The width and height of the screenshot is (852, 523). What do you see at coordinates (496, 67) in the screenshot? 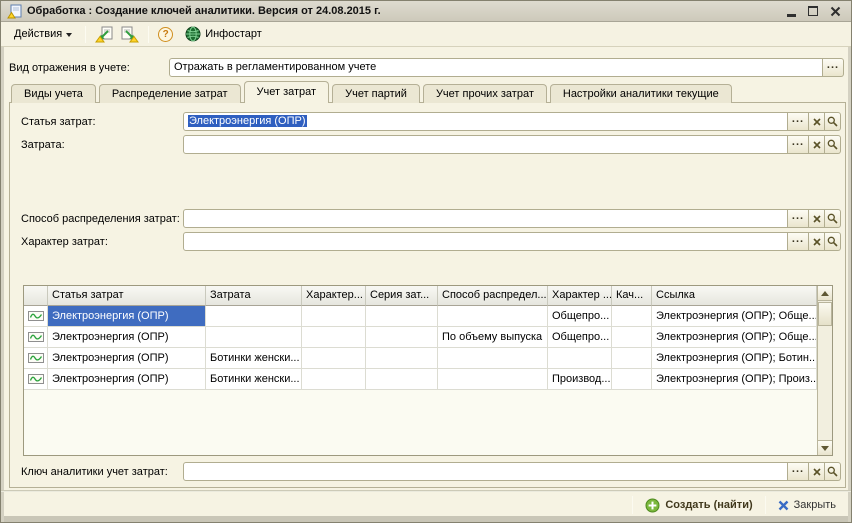
I see `reflection-type-input: Отражать в регламентированном учете` at bounding box center [496, 67].